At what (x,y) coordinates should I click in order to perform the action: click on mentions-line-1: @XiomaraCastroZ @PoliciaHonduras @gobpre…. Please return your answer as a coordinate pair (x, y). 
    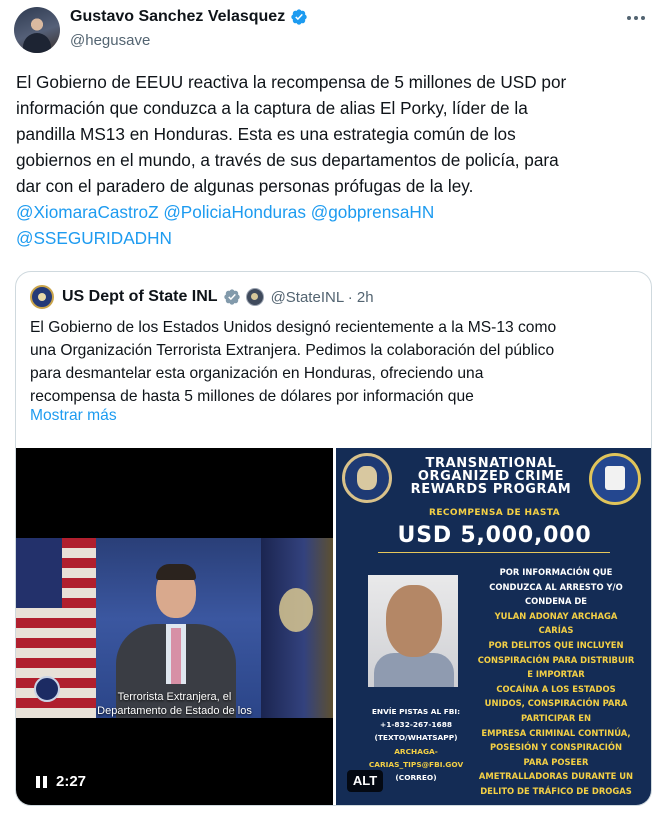
    Looking at the image, I should click on (332, 212).